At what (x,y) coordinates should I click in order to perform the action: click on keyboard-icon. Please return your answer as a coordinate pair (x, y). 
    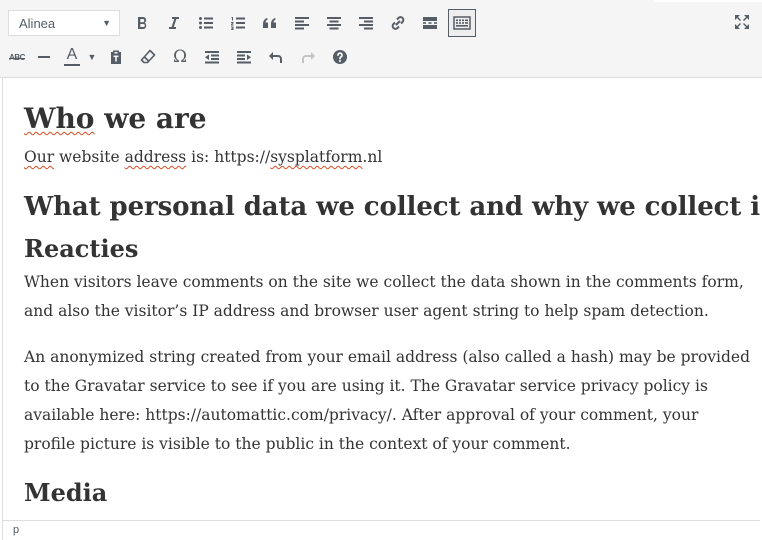
    Looking at the image, I should click on (462, 23).